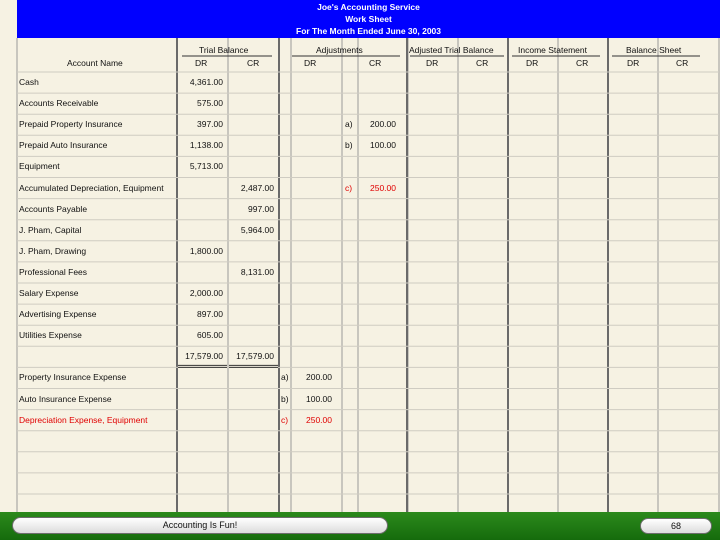  Describe the element at coordinates (349, 124) in the screenshot. I see `adj-cr-ref: a)` at that location.